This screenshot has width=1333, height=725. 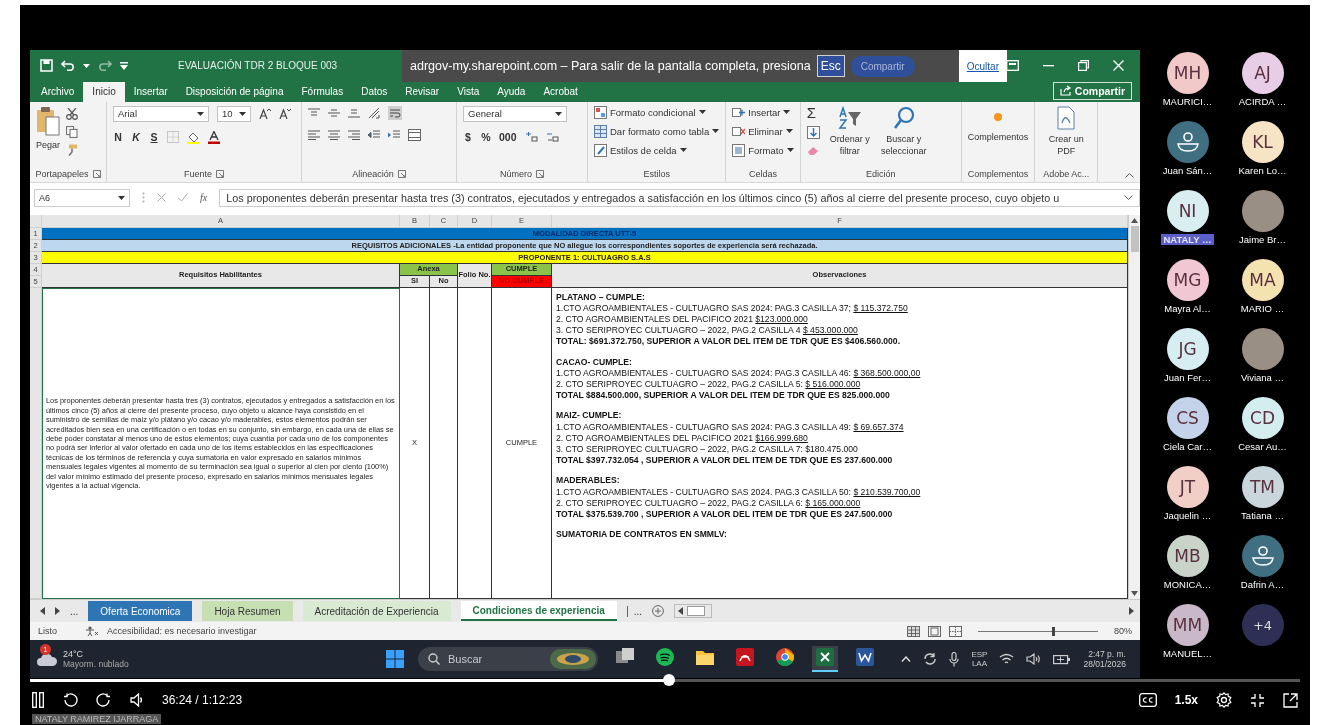 I want to click on name-box: A6, so click(x=82, y=197).